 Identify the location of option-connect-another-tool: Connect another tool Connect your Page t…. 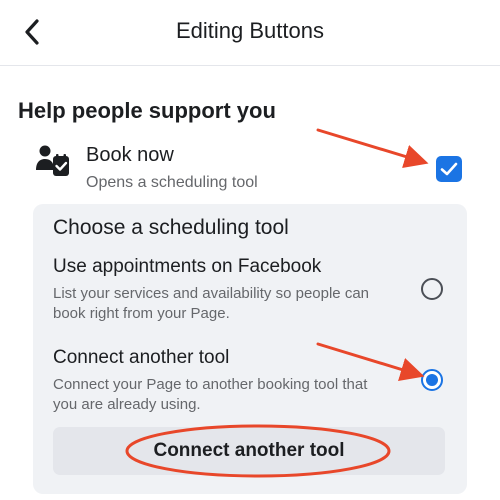
(253, 381).